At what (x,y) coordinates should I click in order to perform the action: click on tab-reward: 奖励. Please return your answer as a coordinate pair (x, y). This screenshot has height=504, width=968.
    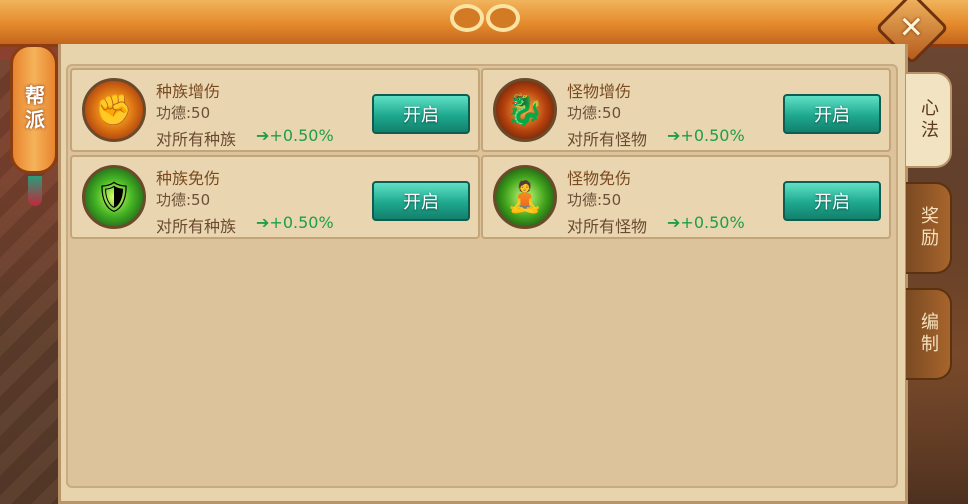
    Looking at the image, I should click on (929, 228).